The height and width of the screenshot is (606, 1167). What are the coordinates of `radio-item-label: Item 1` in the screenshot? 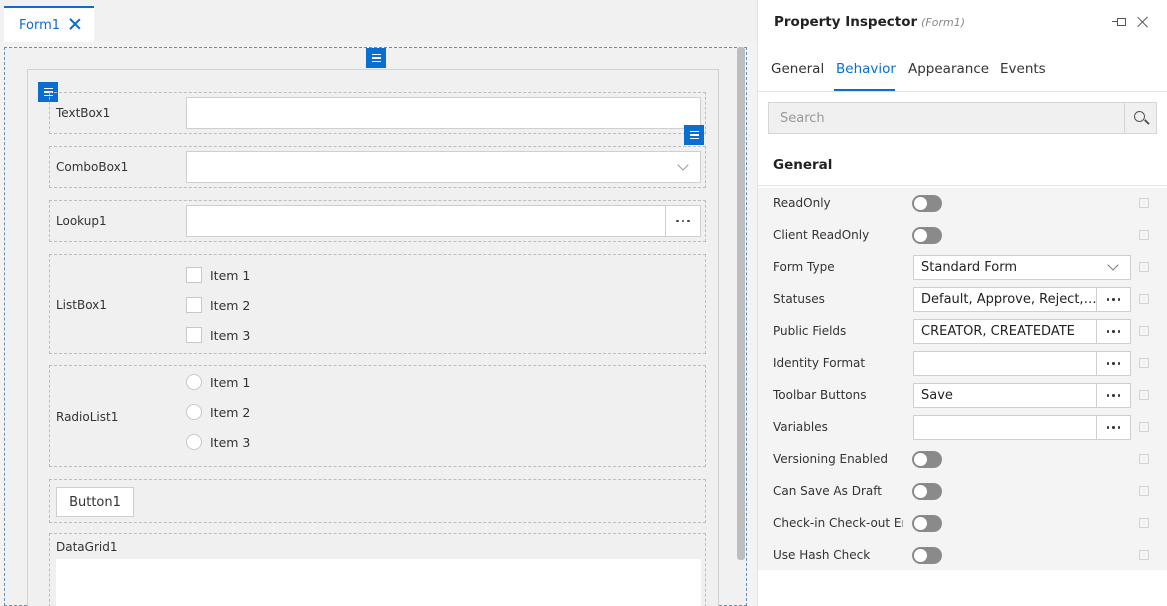 It's located at (230, 382).